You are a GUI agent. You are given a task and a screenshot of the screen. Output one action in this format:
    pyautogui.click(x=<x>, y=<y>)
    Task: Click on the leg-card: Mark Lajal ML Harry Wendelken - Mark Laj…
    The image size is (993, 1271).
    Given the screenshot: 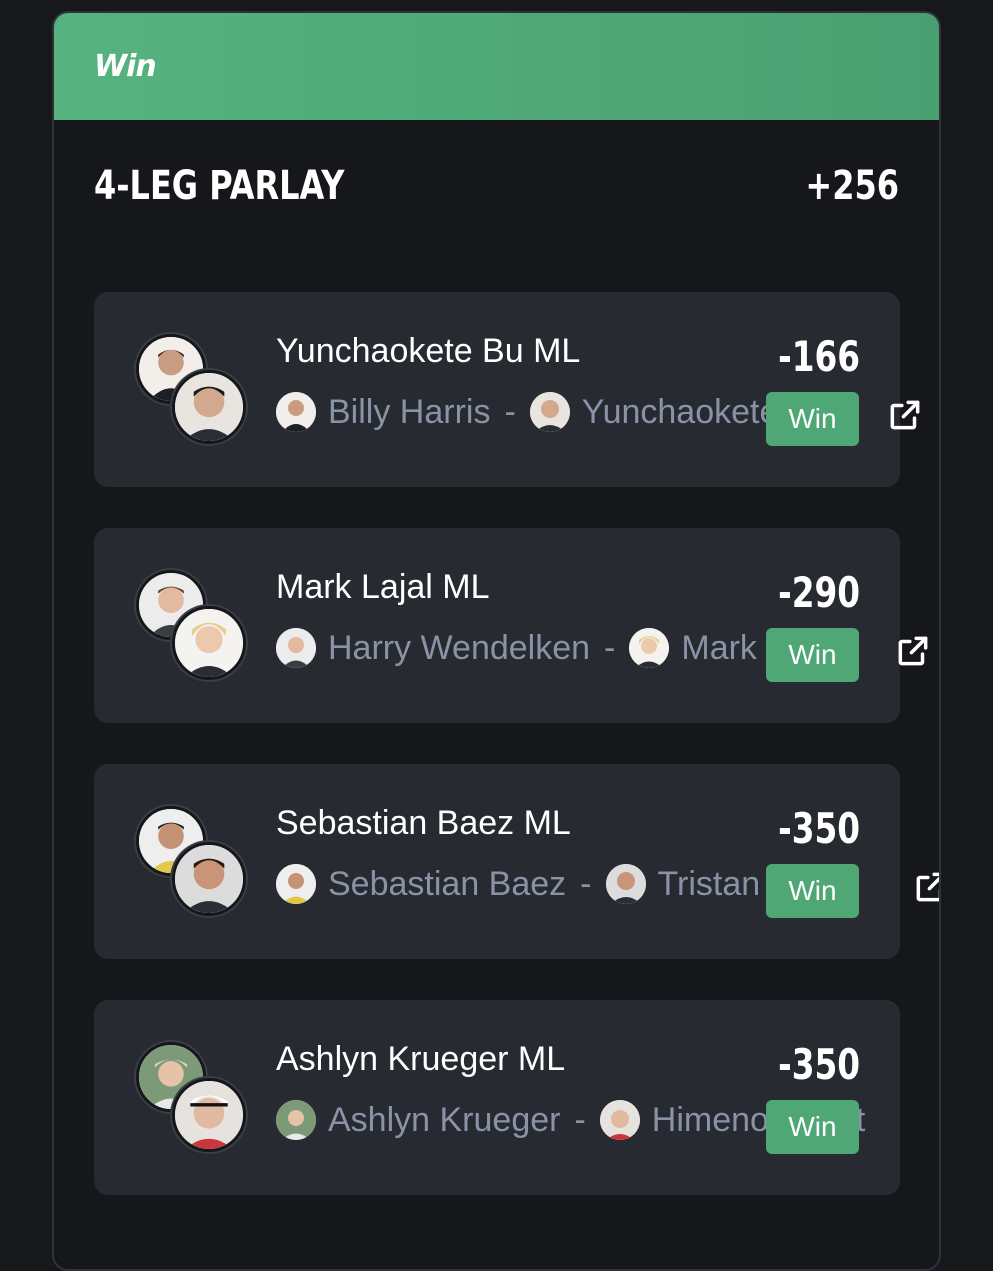 What is the action you would take?
    pyautogui.click(x=511, y=625)
    